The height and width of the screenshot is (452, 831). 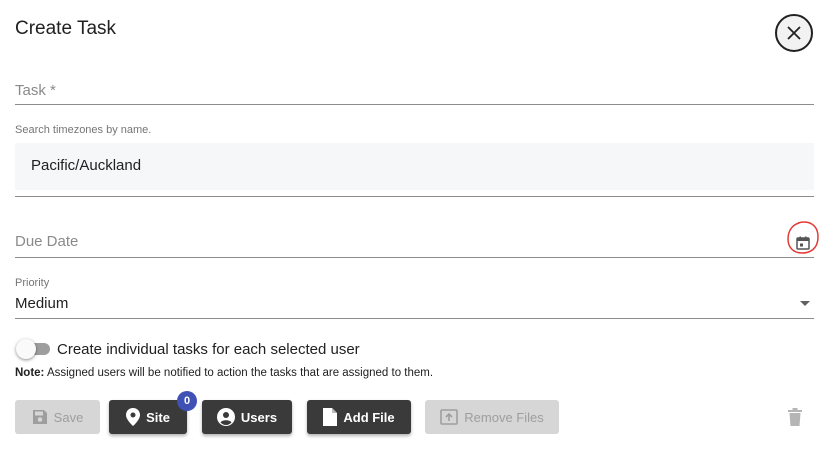 I want to click on priority-value: Medium, so click(x=42, y=303).